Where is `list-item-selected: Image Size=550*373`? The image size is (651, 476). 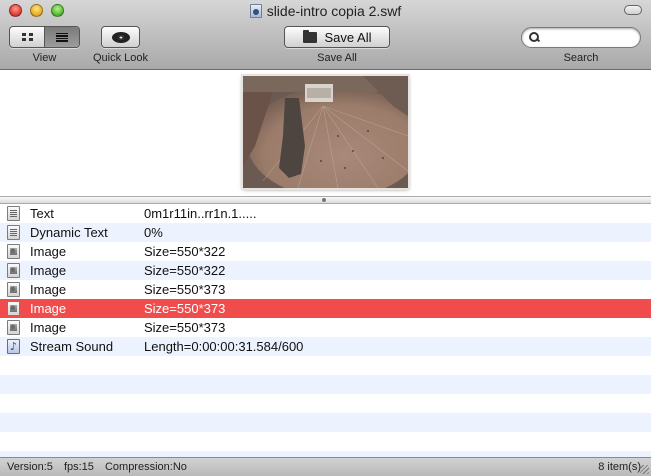
list-item-selected: Image Size=550*373 is located at coordinates (325, 308).